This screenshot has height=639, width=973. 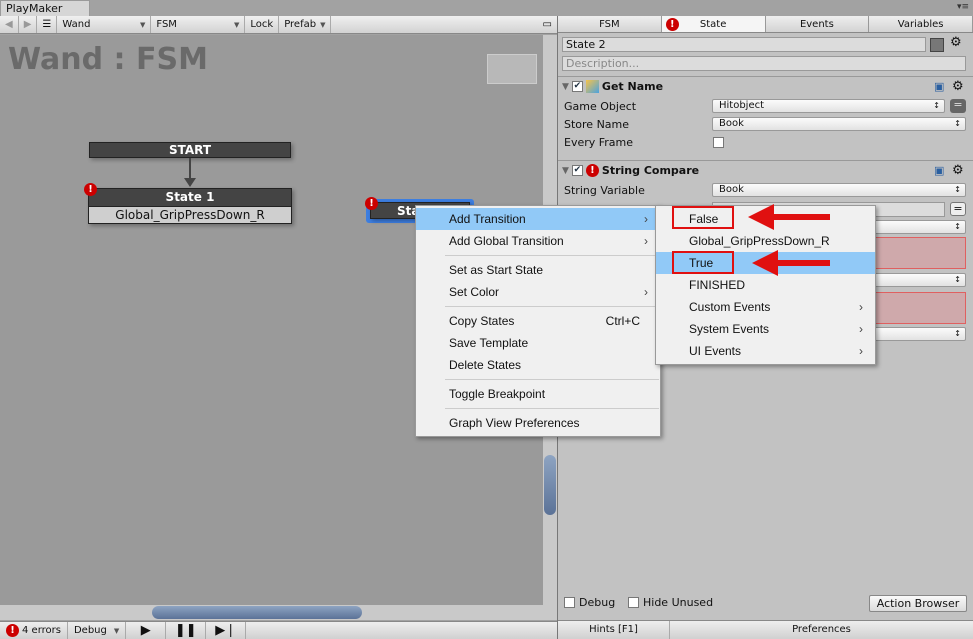 I want to click on menu-item-toggle-breakpoint: Toggle Breakpoint, so click(x=538, y=394).